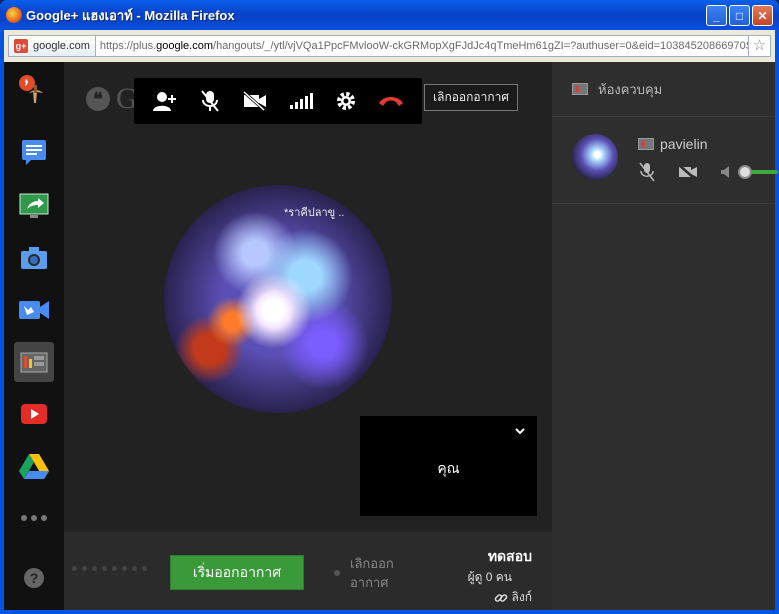 This screenshot has height=614, width=779. I want to click on google-plus-favicon-icon: g+, so click(21, 46).